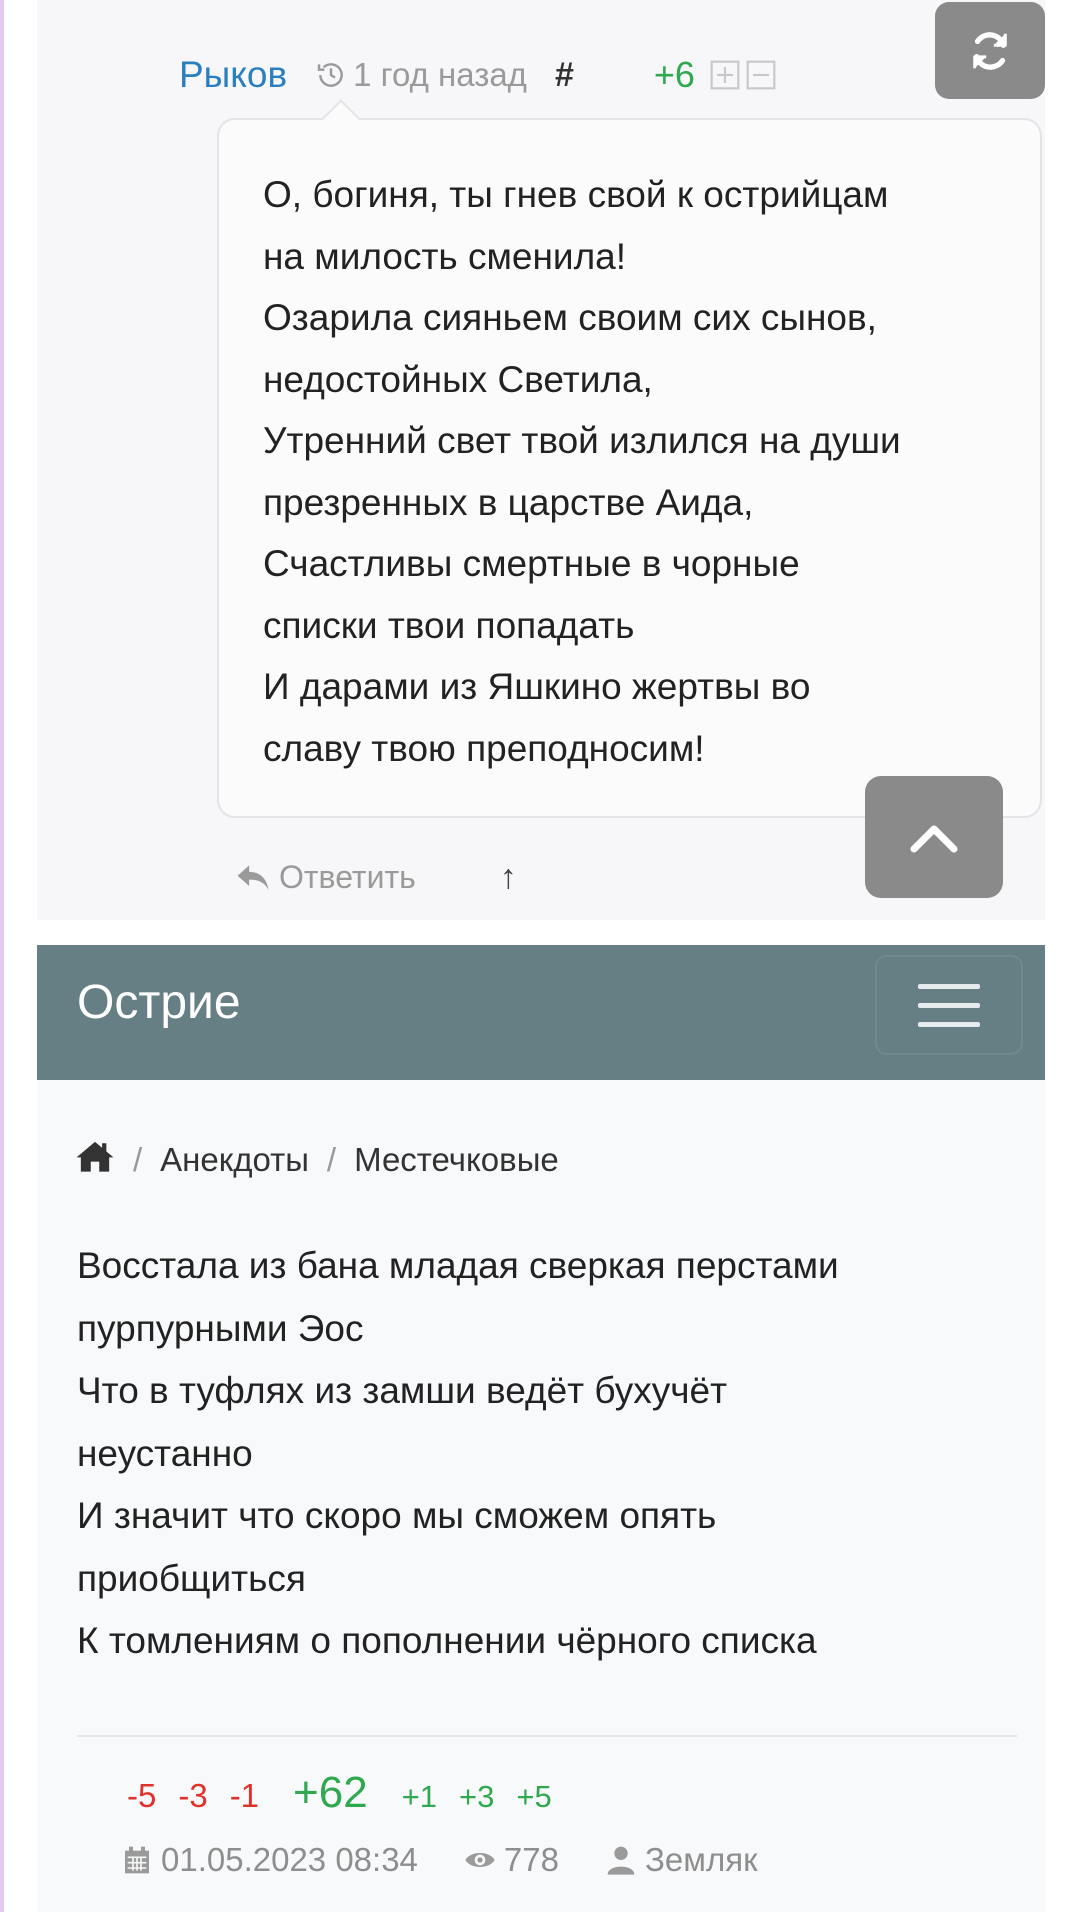 This screenshot has height=1912, width=1075. I want to click on post-author-link: Земляк, so click(681, 1860).